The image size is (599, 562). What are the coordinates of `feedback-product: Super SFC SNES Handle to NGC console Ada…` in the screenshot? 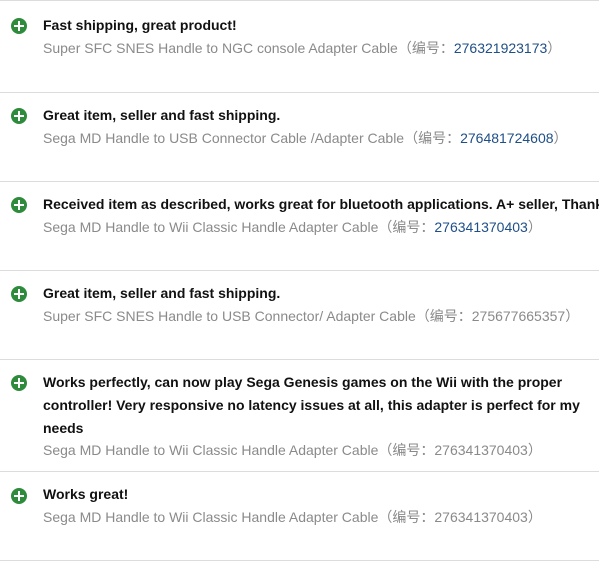 It's located at (302, 48).